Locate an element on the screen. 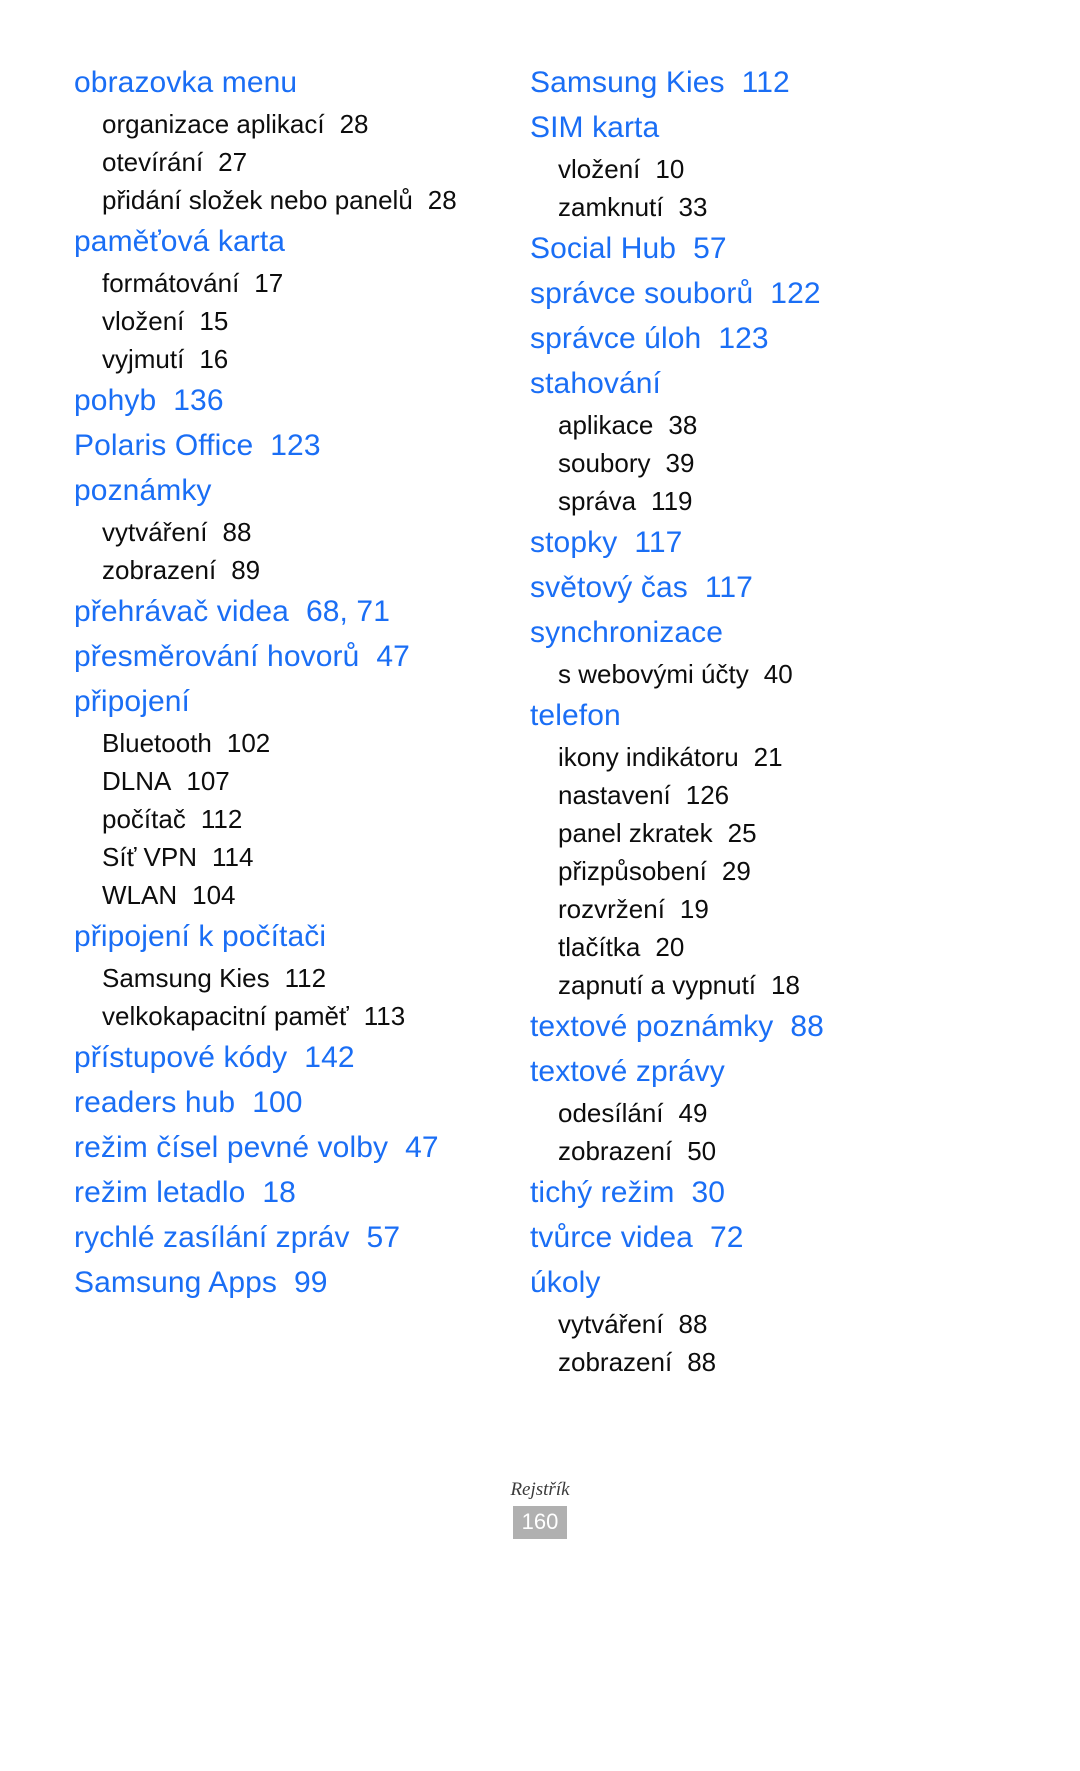 This screenshot has height=1771, width=1080. index-subentry: tlačítka 20 is located at coordinates (819, 947).